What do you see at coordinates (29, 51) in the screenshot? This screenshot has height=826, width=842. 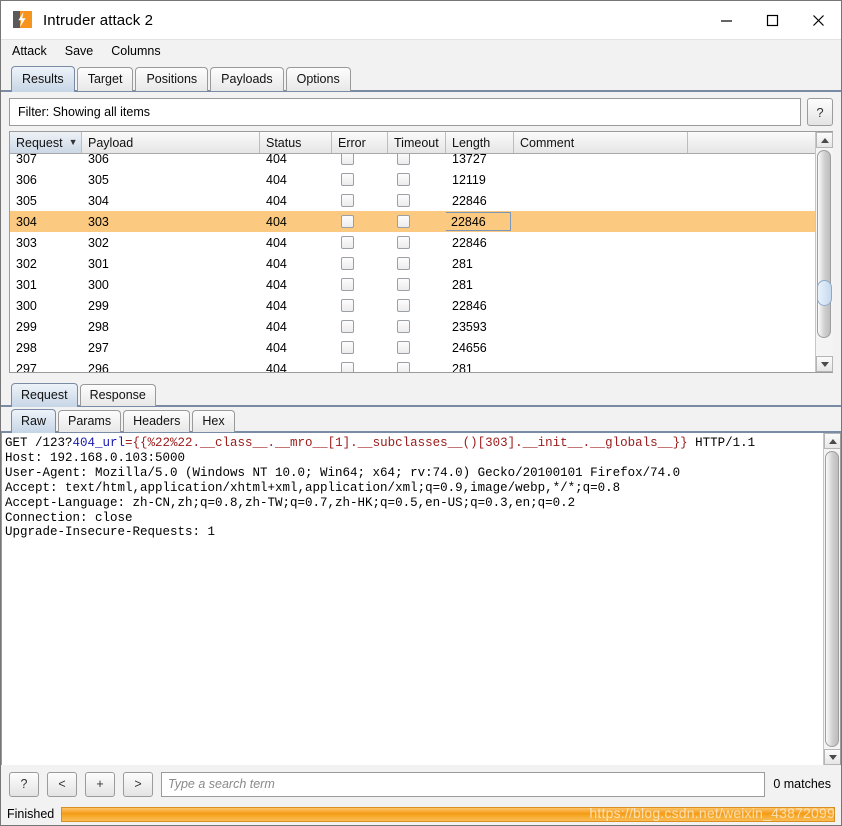 I see `menu-item-attack: Attack` at bounding box center [29, 51].